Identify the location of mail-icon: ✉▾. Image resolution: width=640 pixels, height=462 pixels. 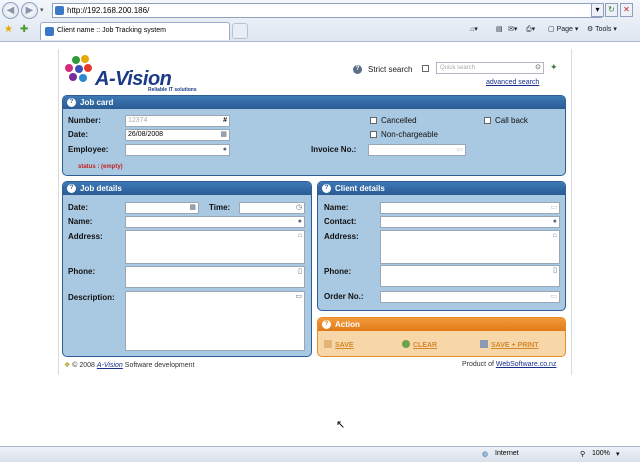
(512, 30).